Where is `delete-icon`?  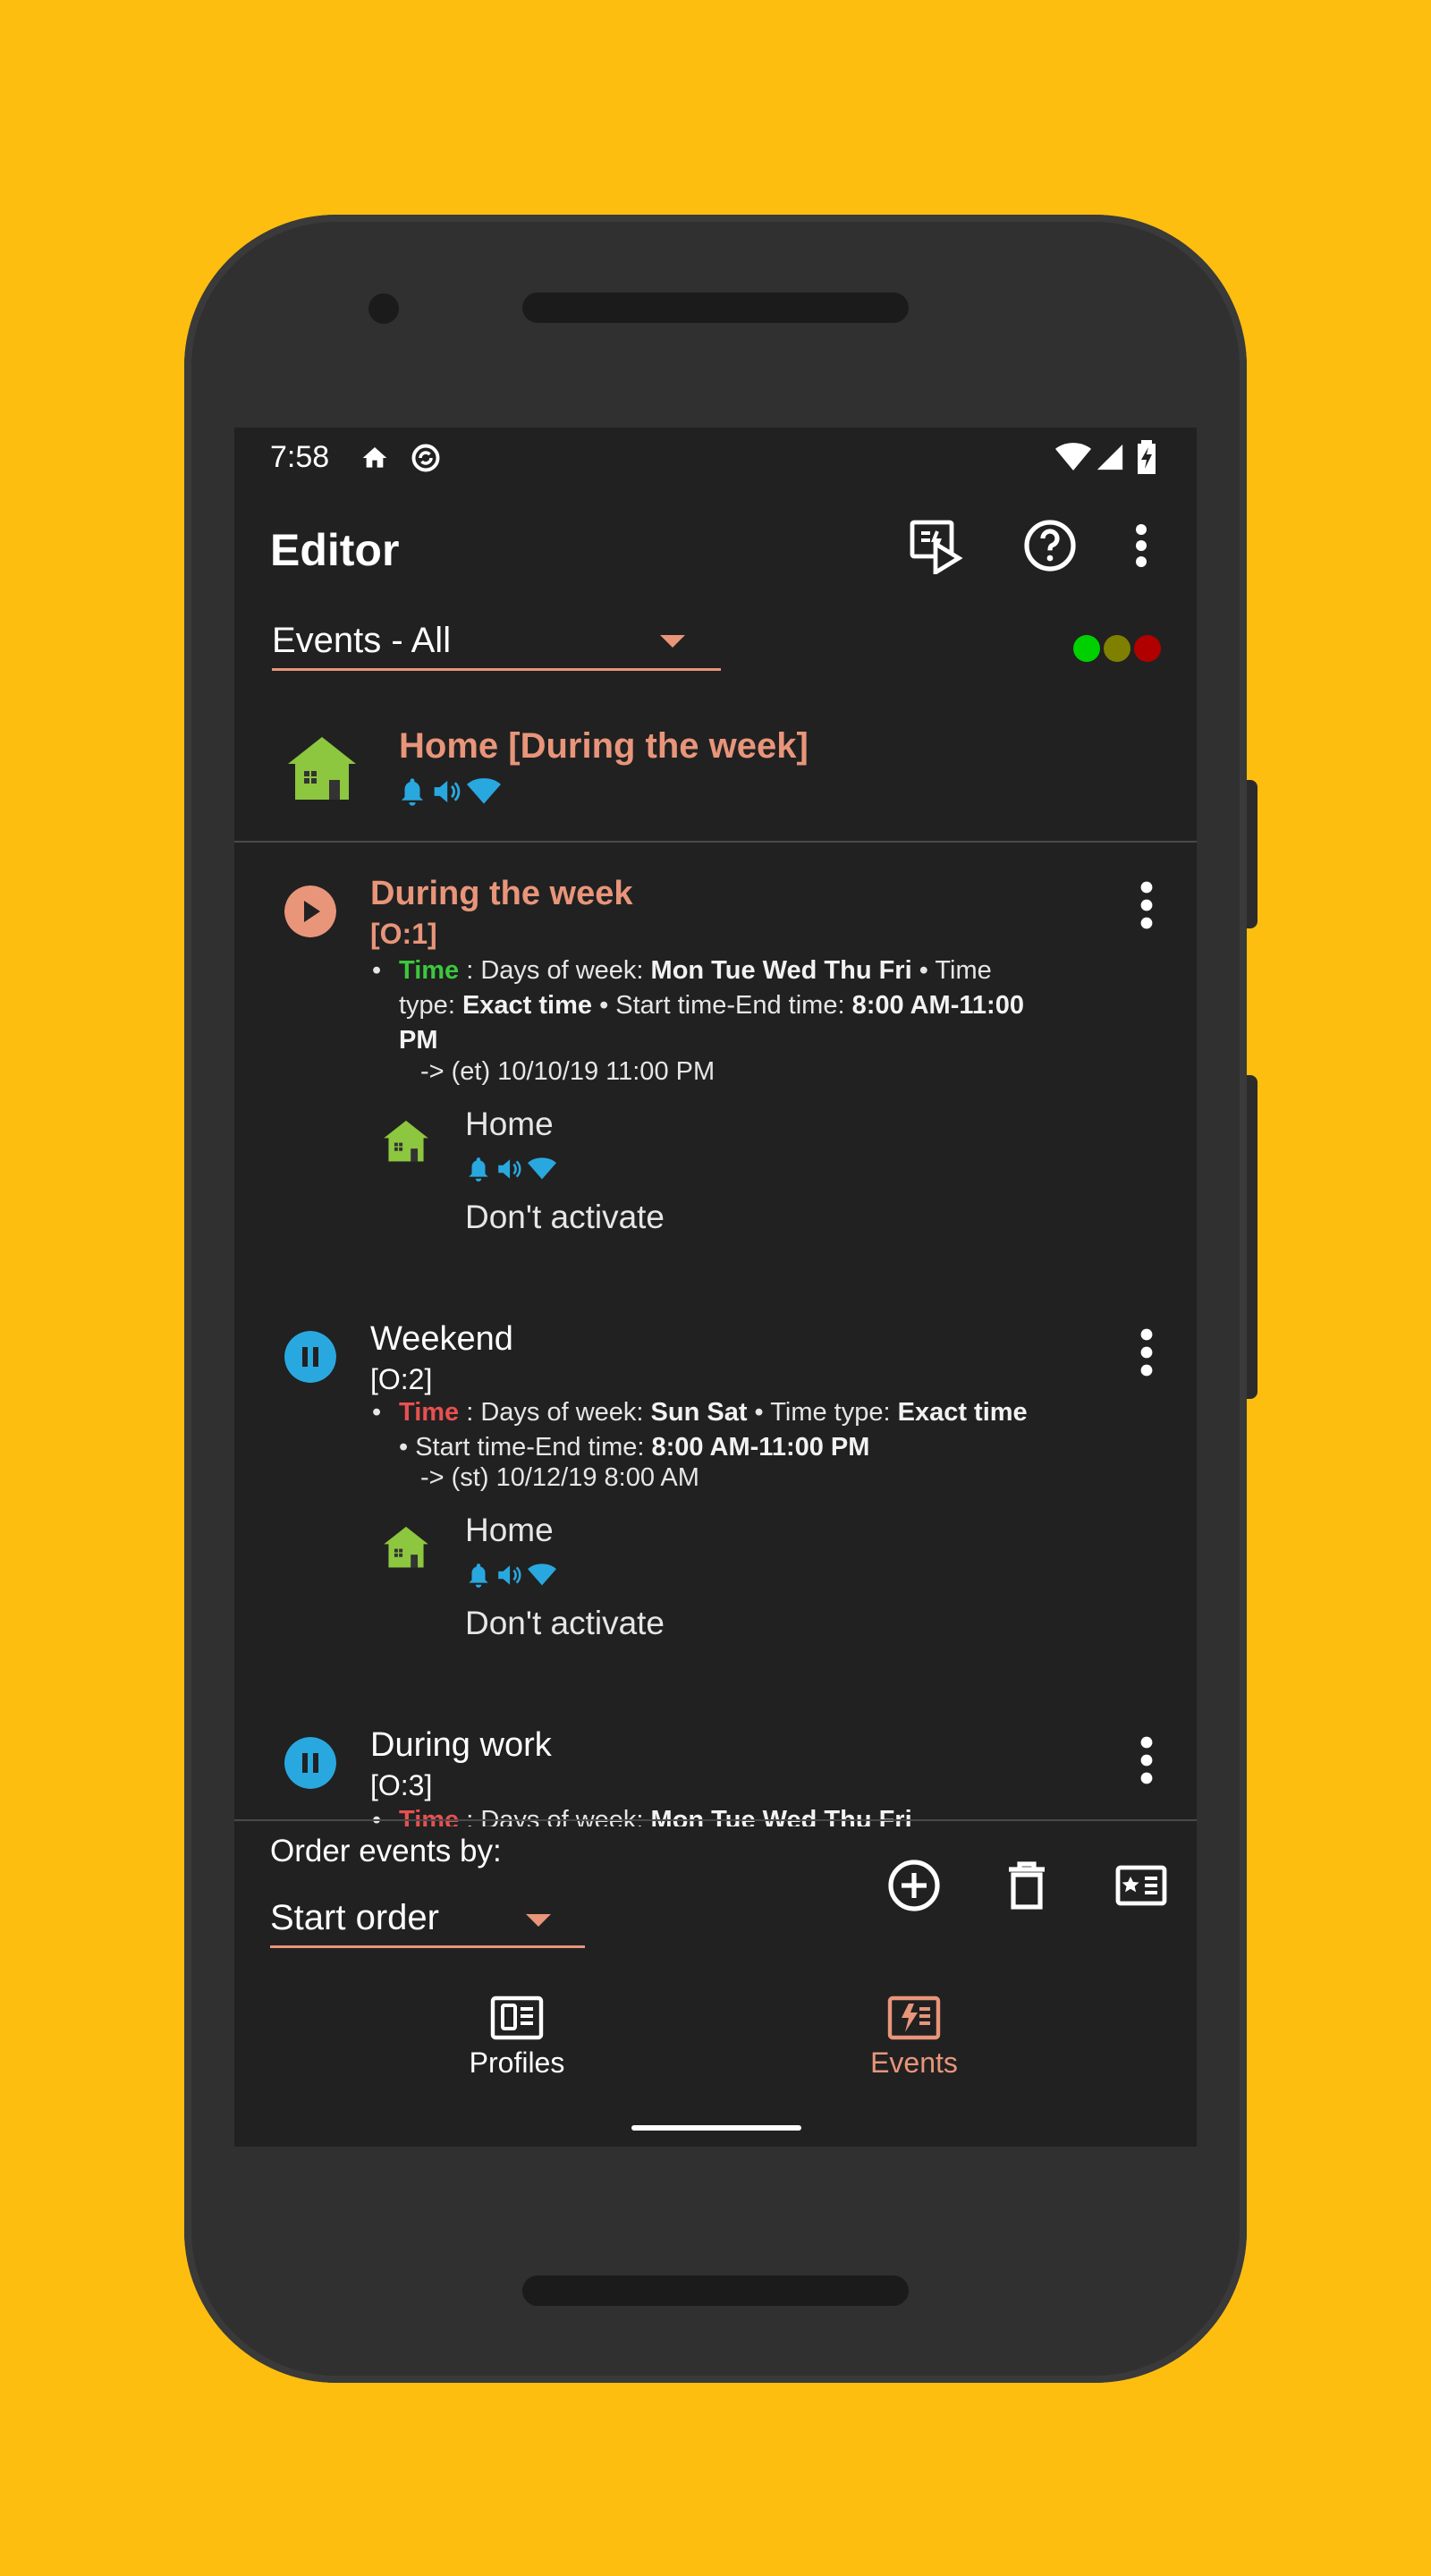 delete-icon is located at coordinates (1026, 1885).